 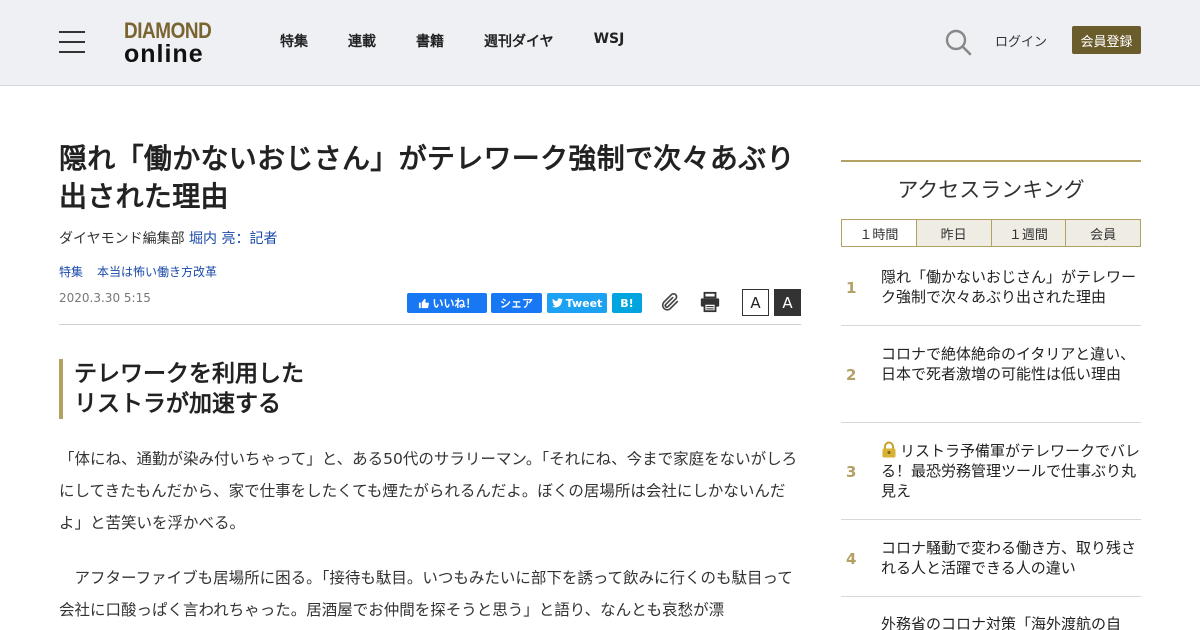 What do you see at coordinates (851, 288) in the screenshot?
I see `ranking-number: 1` at bounding box center [851, 288].